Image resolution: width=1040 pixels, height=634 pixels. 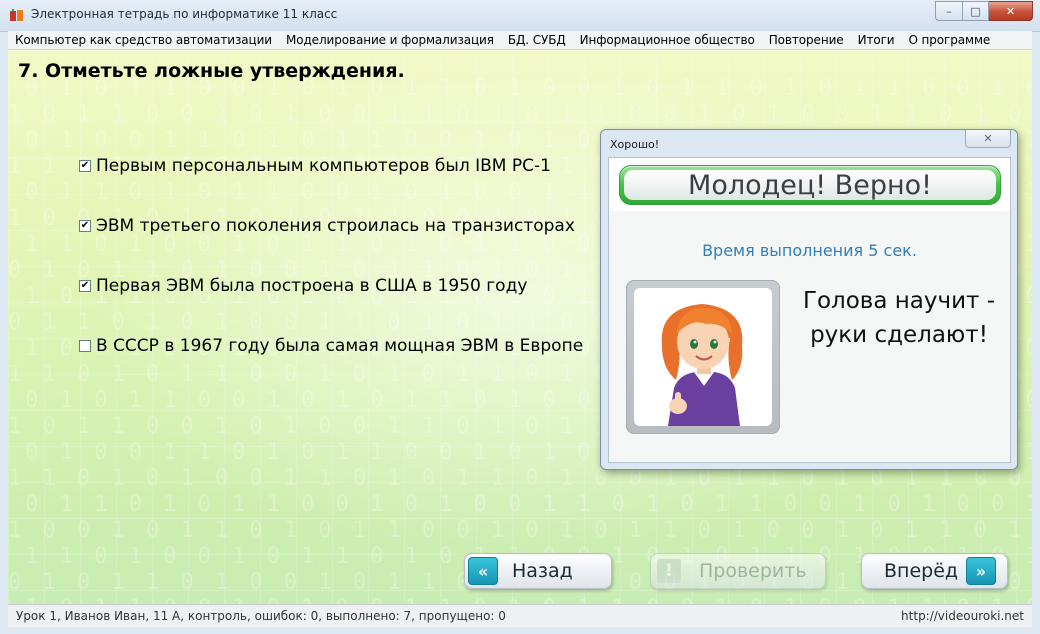 I want to click on minimize-button: –, so click(x=949, y=11).